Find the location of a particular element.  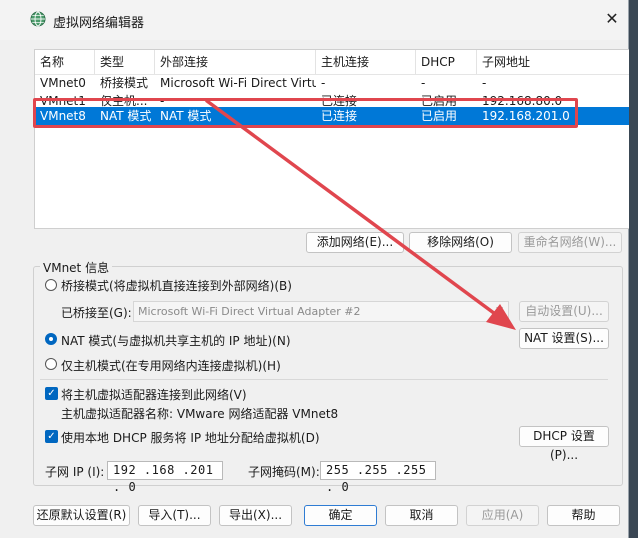

subnet-mask-label: 子网掩码(M): is located at coordinates (284, 472).